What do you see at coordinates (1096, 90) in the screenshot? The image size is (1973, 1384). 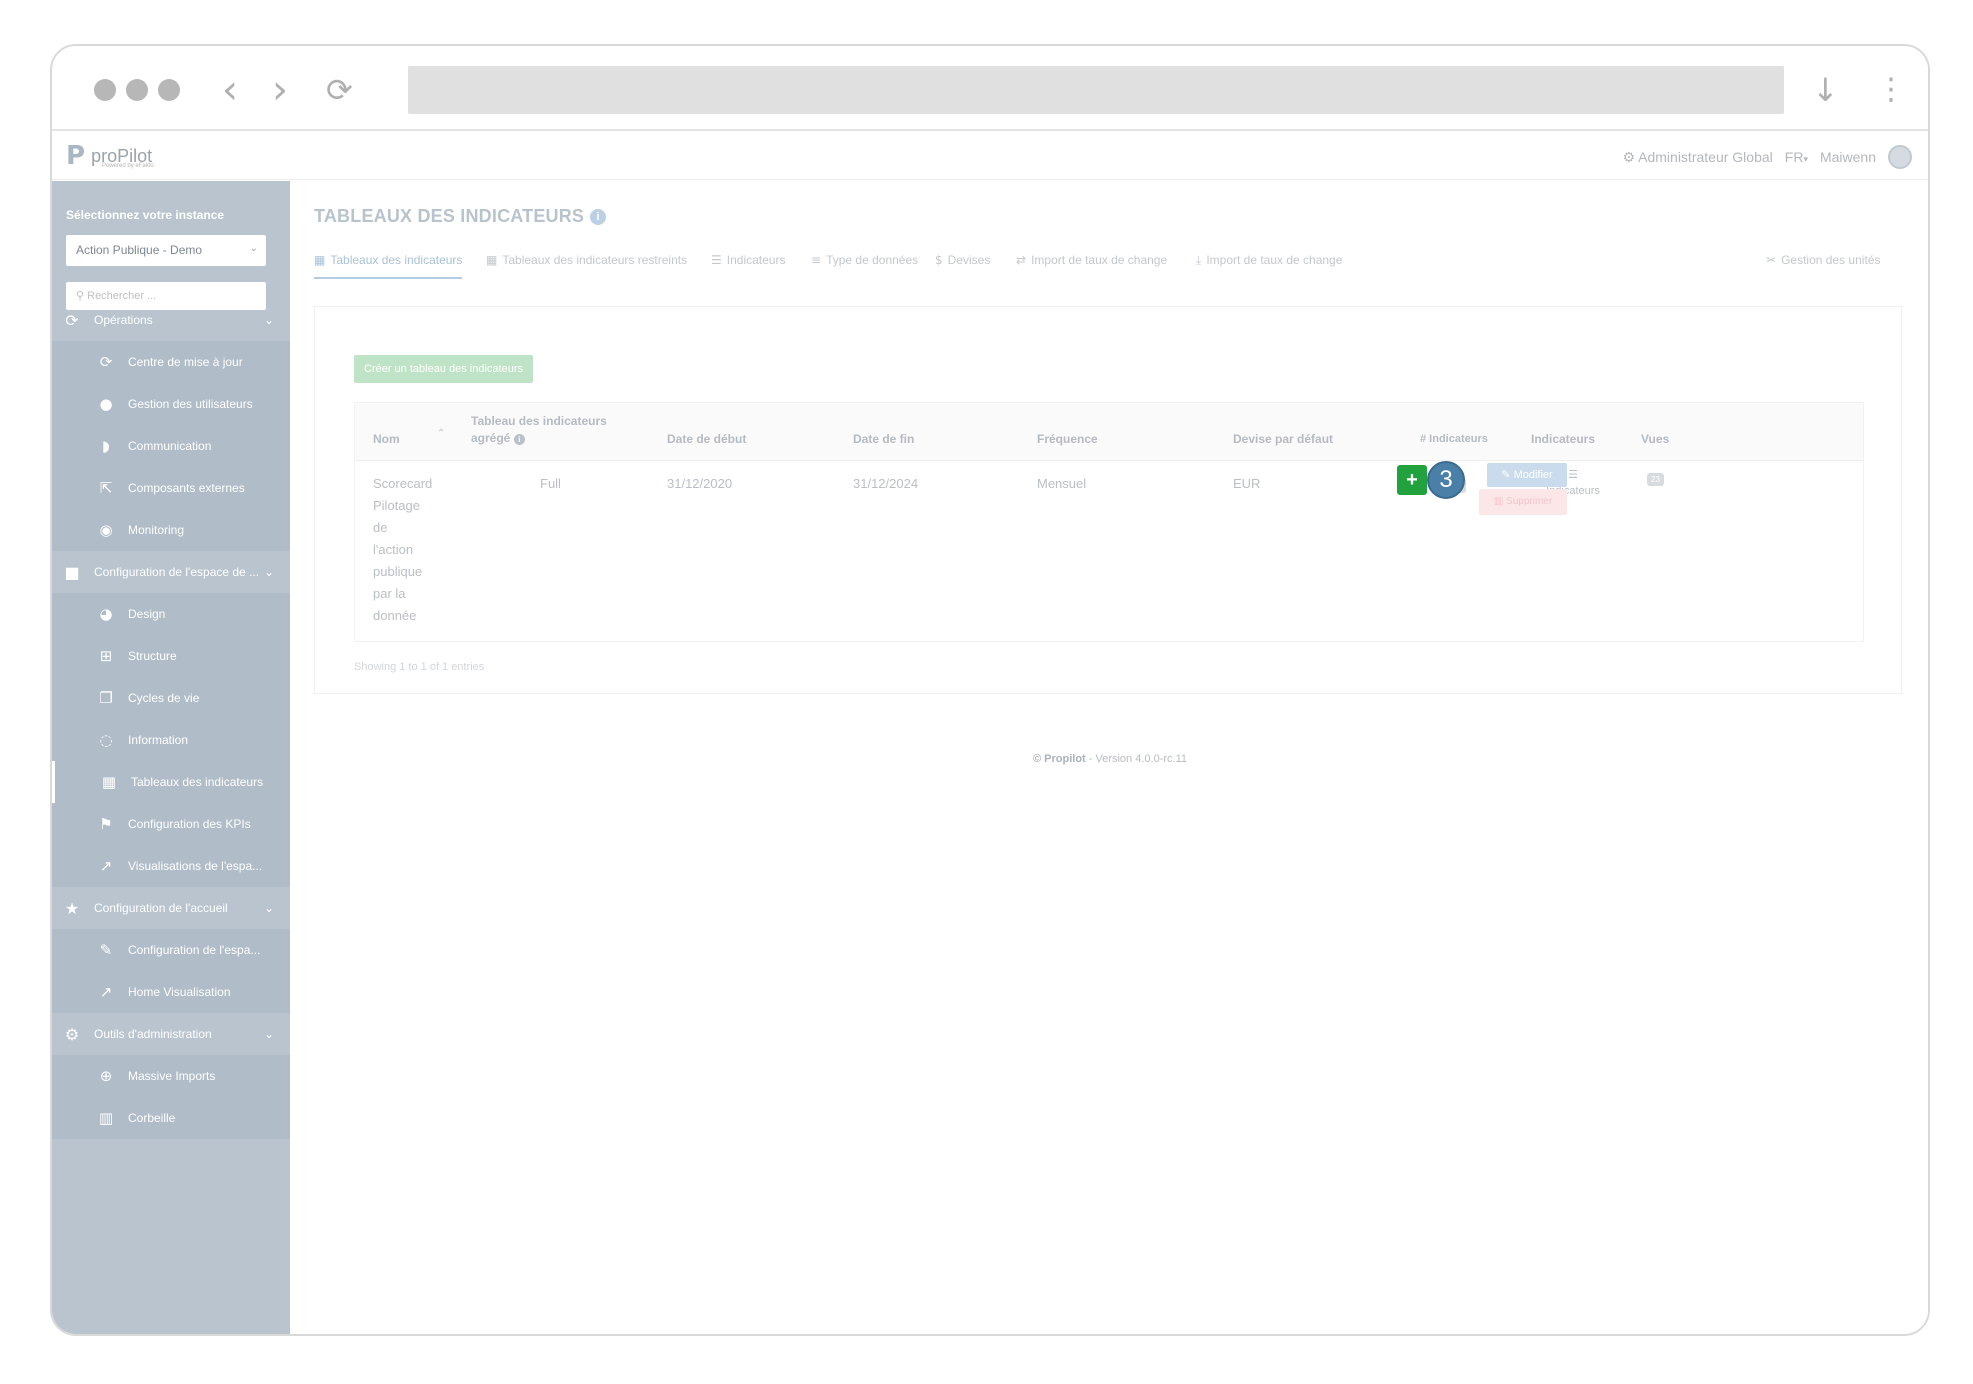 I see `address-bar` at bounding box center [1096, 90].